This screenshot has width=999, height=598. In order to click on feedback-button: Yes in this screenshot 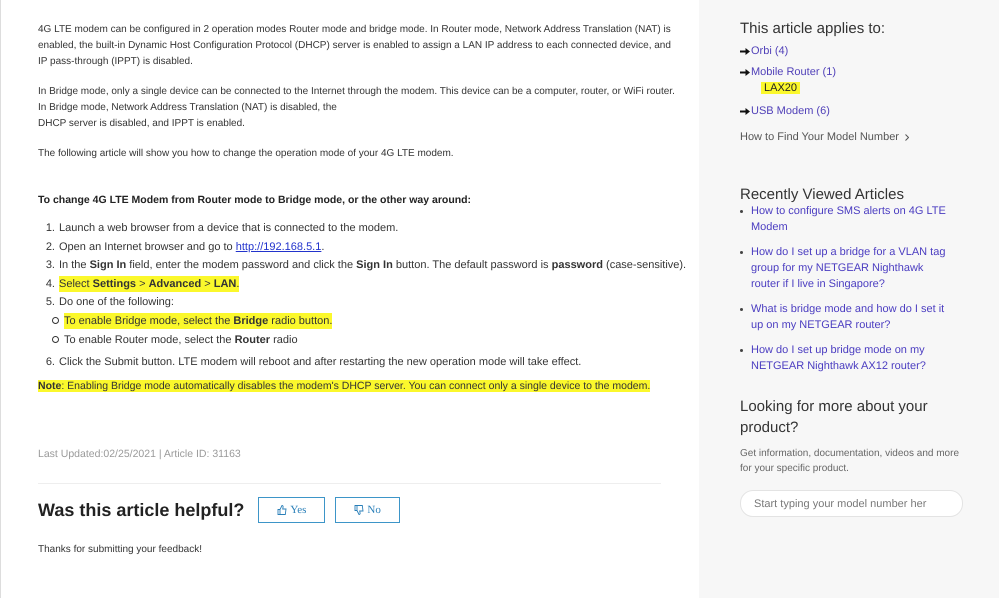, I will do `click(292, 509)`.